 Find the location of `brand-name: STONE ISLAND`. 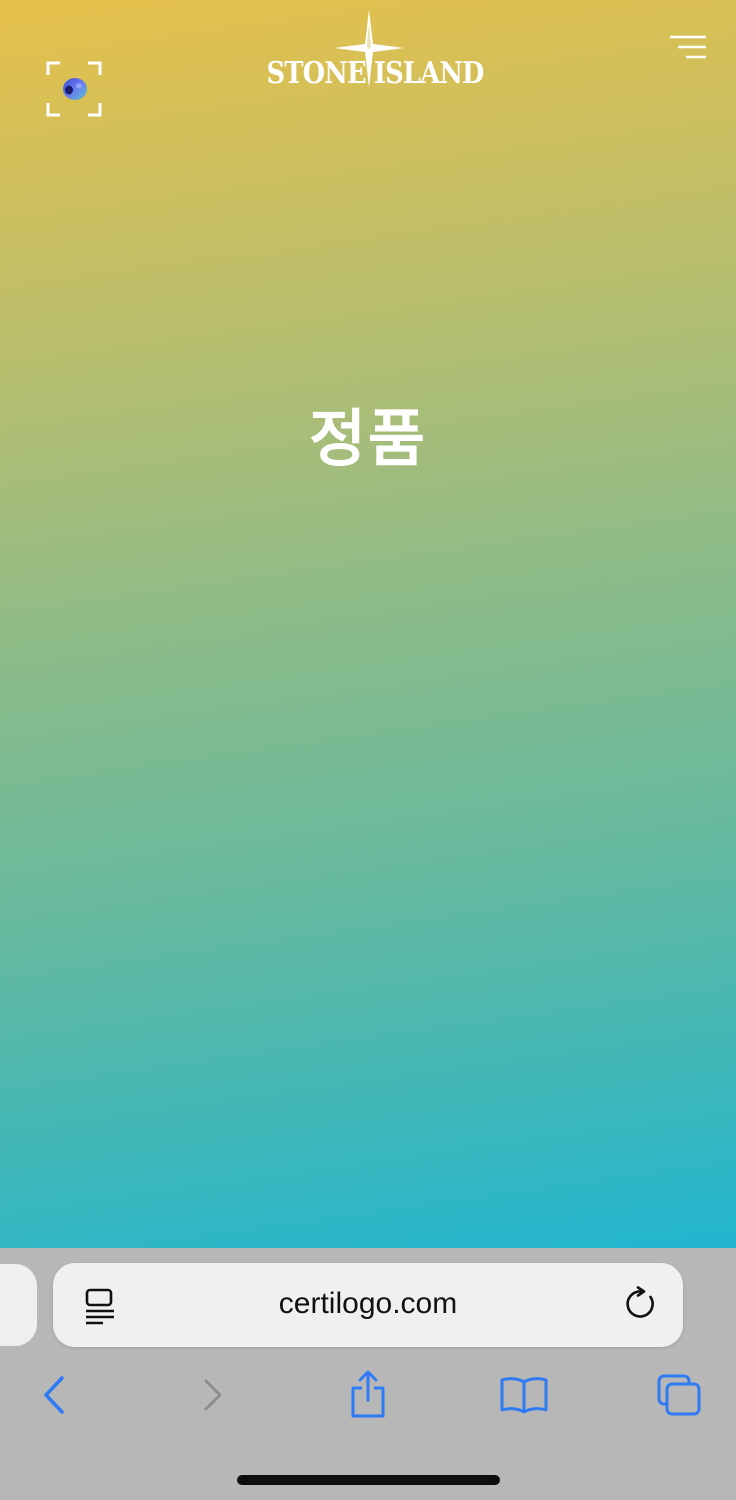

brand-name: STONE ISLAND is located at coordinates (375, 73).